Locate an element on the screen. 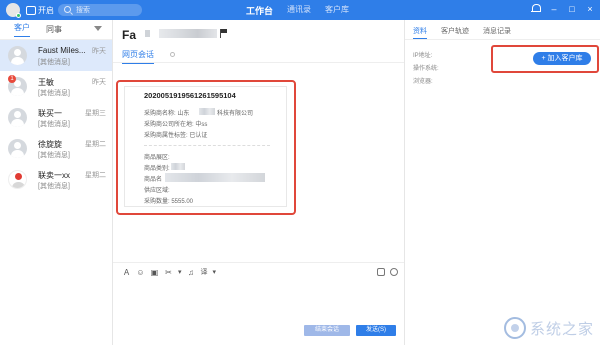 The width and height of the screenshot is (600, 345). music-icon: ♫ is located at coordinates (191, 272).